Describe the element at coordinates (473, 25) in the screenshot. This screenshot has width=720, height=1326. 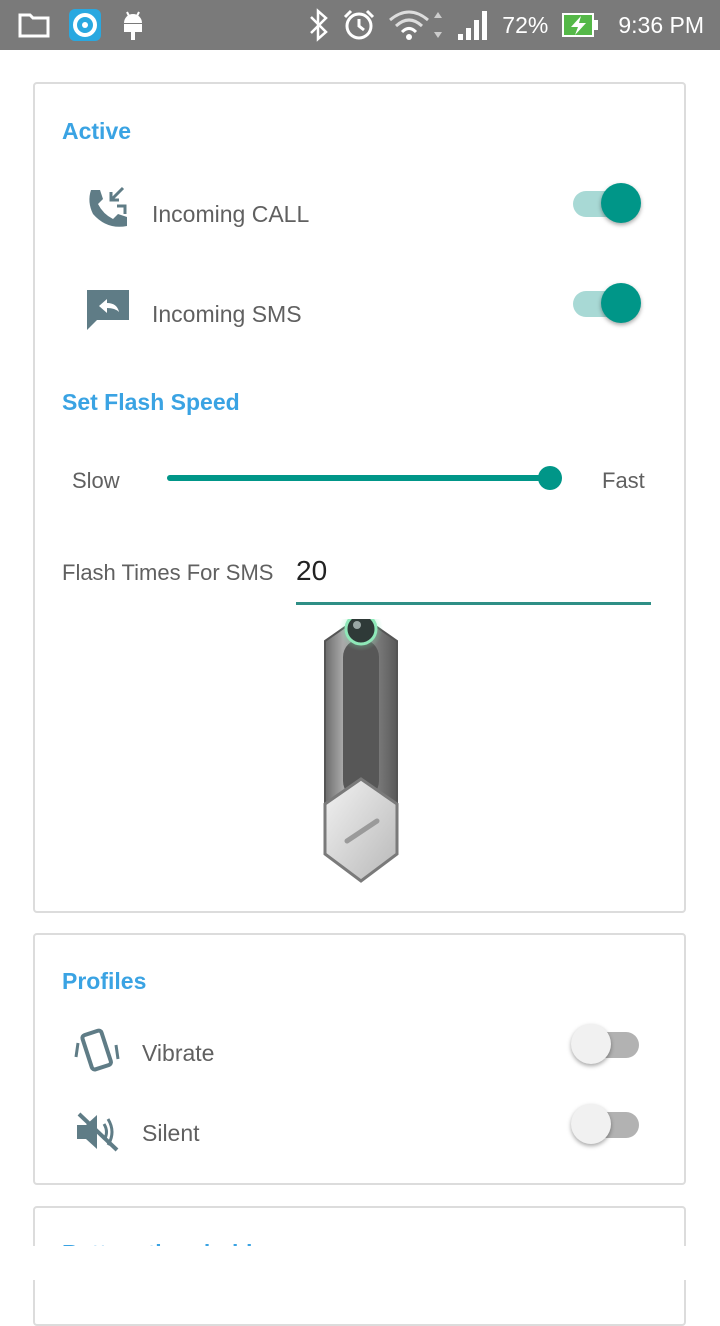
I see `signal-icon` at that location.